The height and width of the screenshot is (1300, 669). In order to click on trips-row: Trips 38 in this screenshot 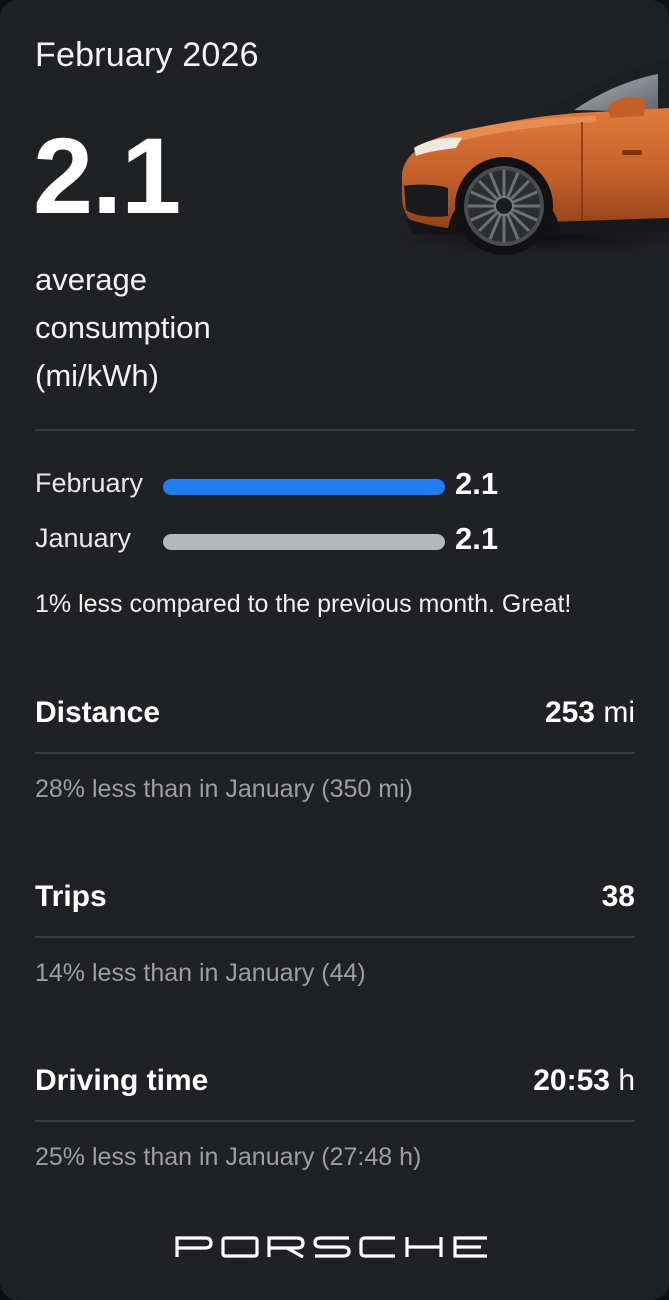, I will do `click(335, 900)`.